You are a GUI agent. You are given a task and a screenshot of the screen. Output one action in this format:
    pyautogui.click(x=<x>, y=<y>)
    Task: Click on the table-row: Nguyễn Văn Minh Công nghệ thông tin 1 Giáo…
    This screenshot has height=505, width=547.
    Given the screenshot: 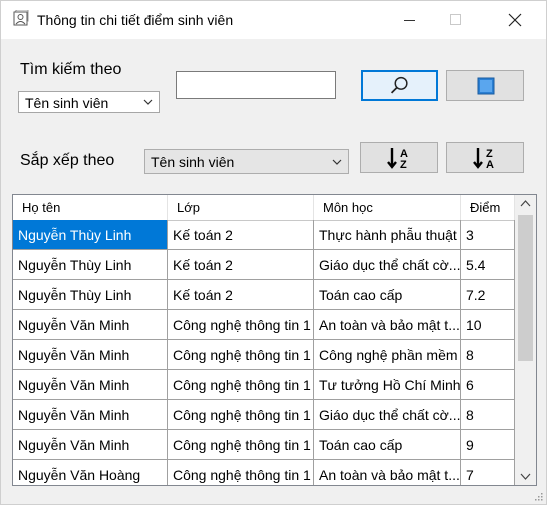 What is the action you would take?
    pyautogui.click(x=264, y=415)
    